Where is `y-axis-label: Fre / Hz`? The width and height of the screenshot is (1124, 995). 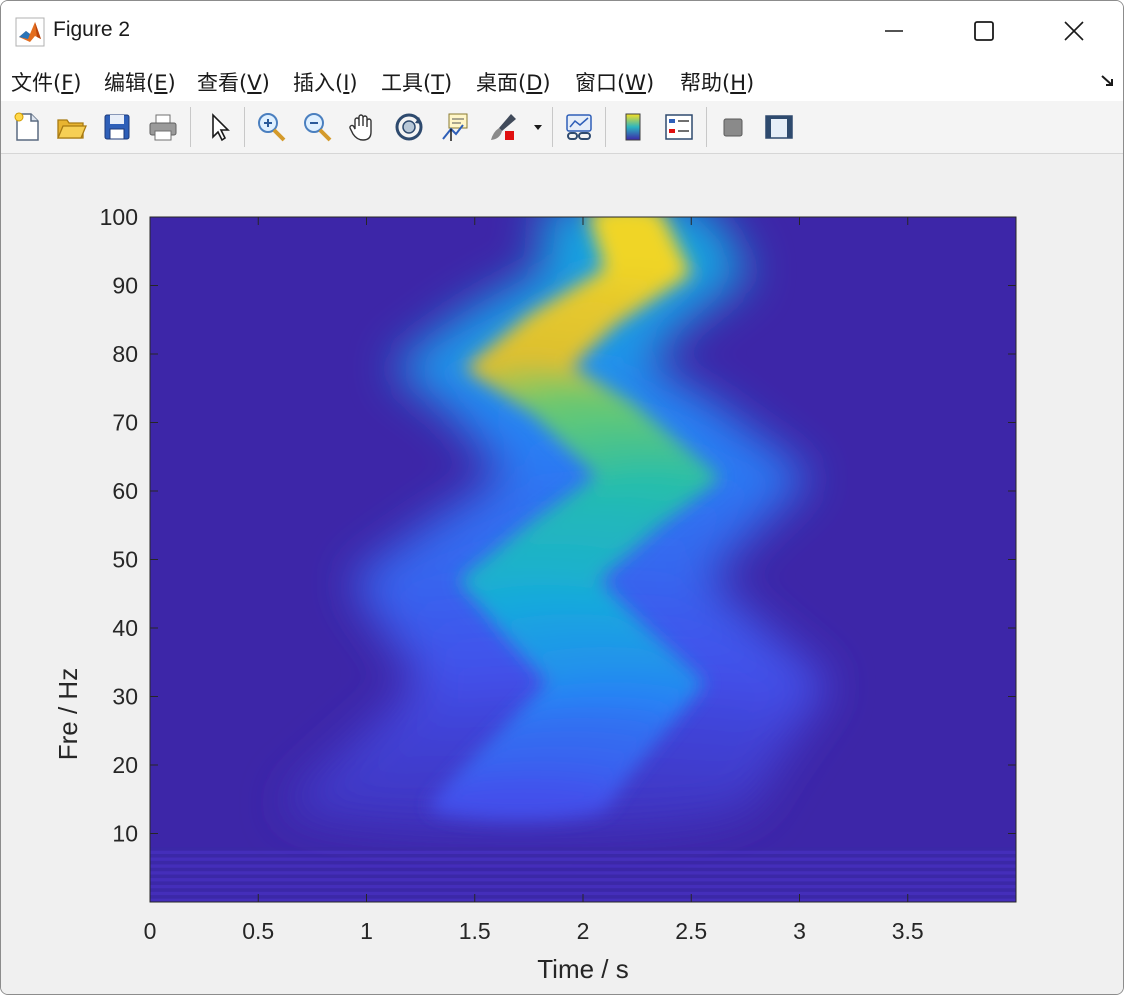 y-axis-label: Fre / Hz is located at coordinates (68, 714).